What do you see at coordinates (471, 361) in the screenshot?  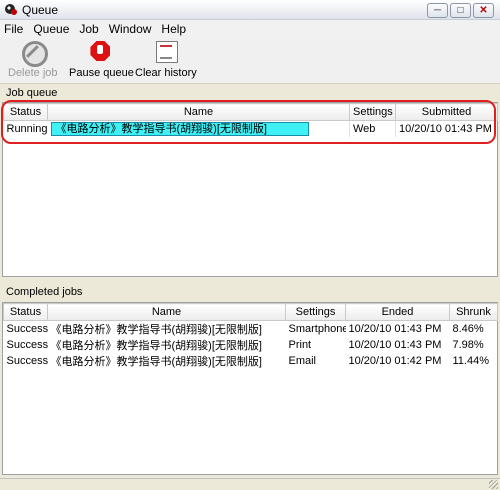 I see `row-shrunk: 11.44%` at bounding box center [471, 361].